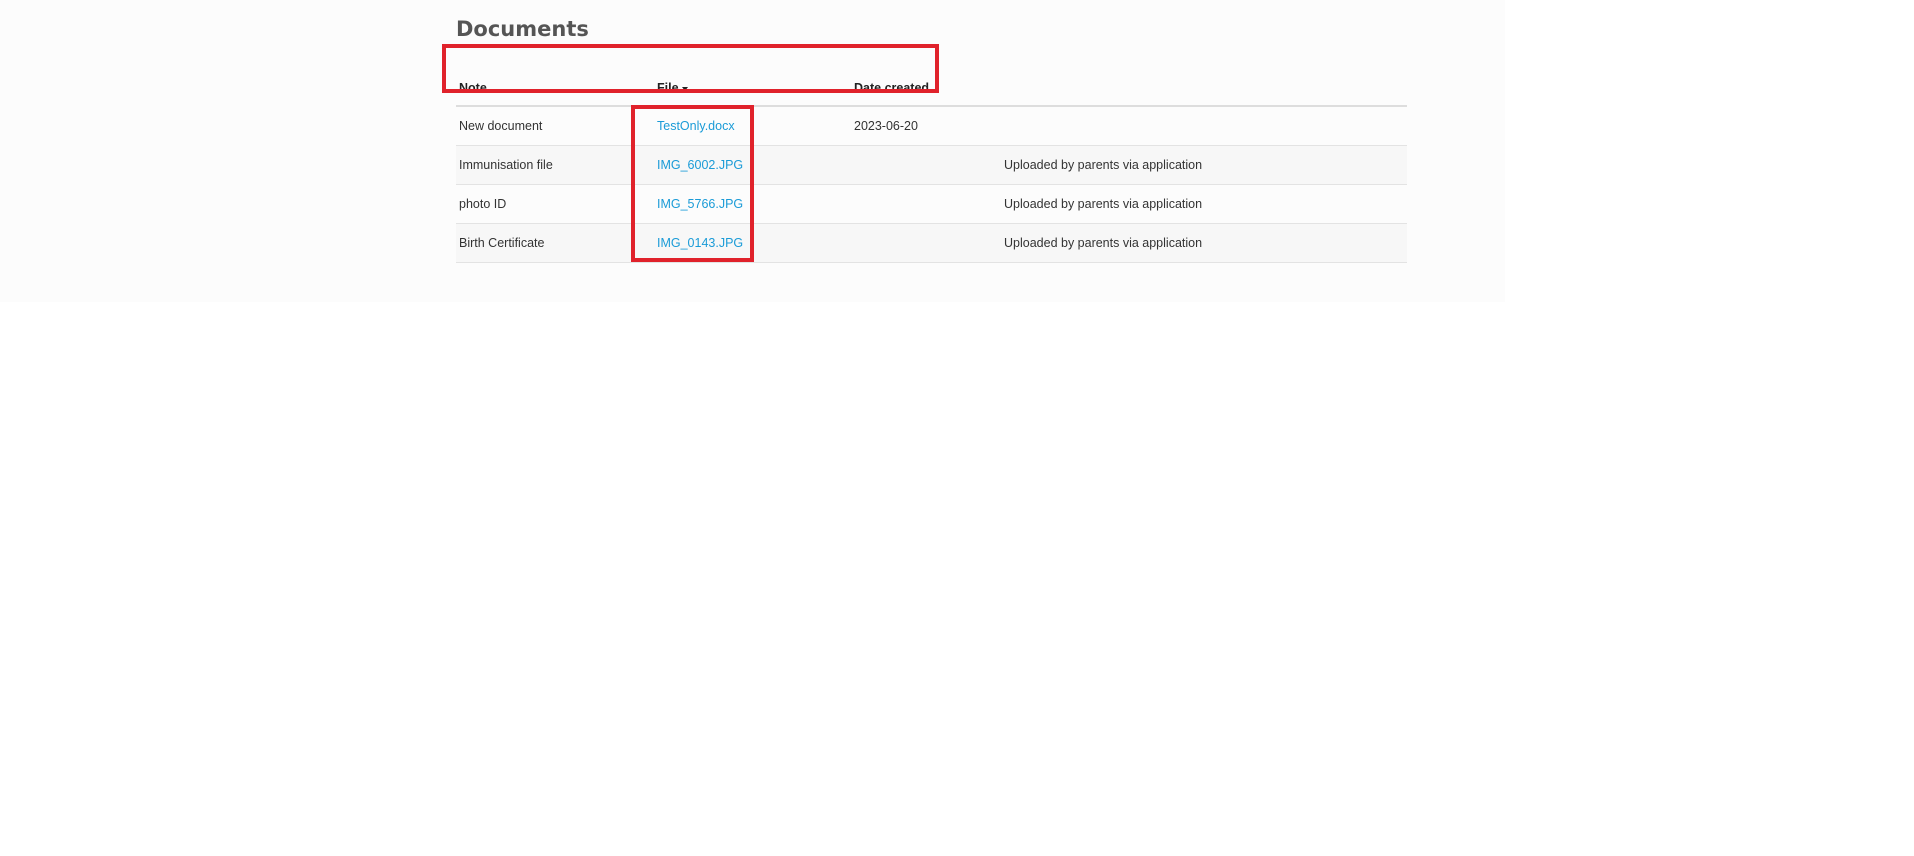  I want to click on cell-note: photo ID, so click(555, 204).